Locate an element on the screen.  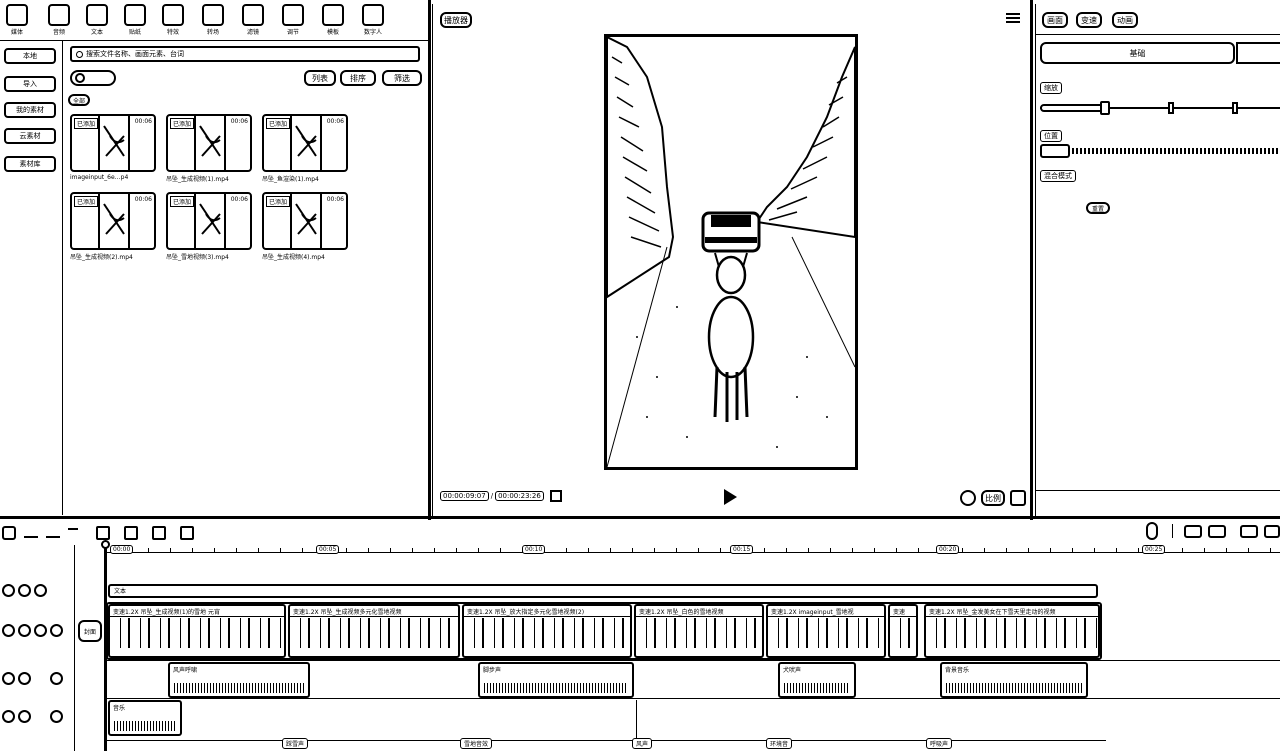
inspector-tab-0: 画面 is located at coordinates (1055, 20).